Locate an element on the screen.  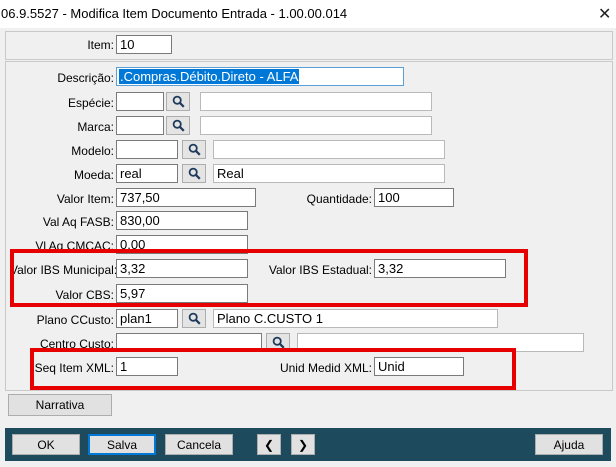
moeda-search-button is located at coordinates (194, 173).